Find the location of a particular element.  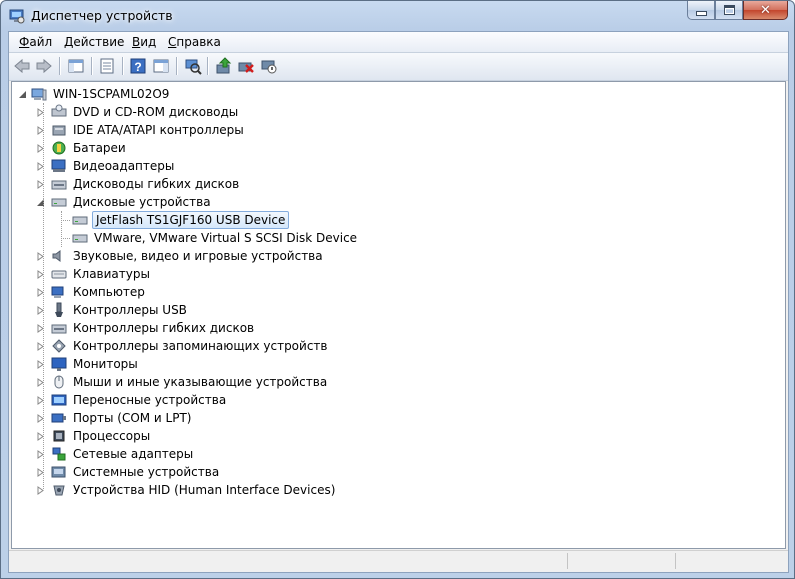

storage-controller-icon is located at coordinates (59, 346).